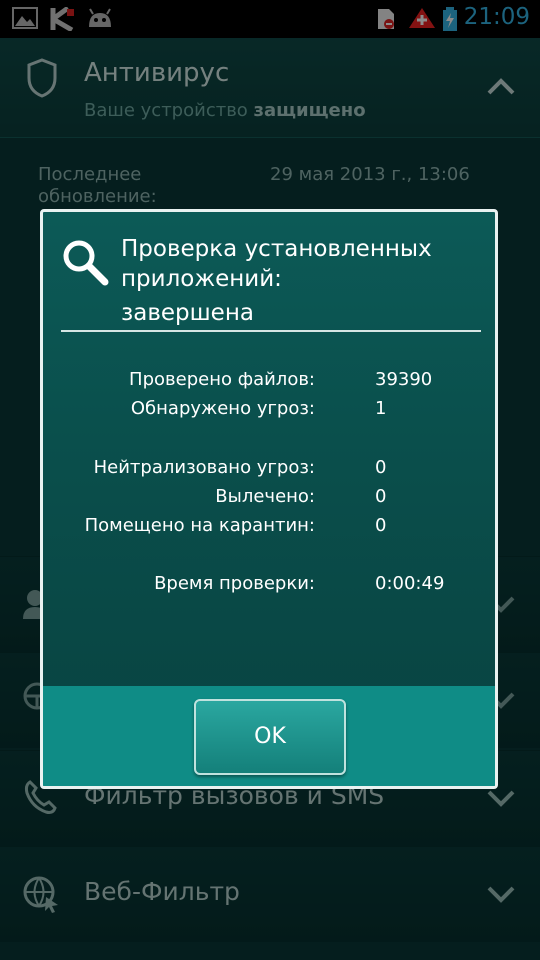  What do you see at coordinates (85, 264) in the screenshot?
I see `search-icon` at bounding box center [85, 264].